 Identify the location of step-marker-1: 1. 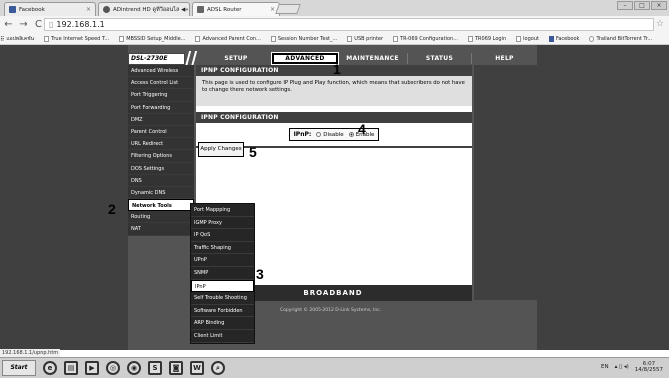
(337, 69).